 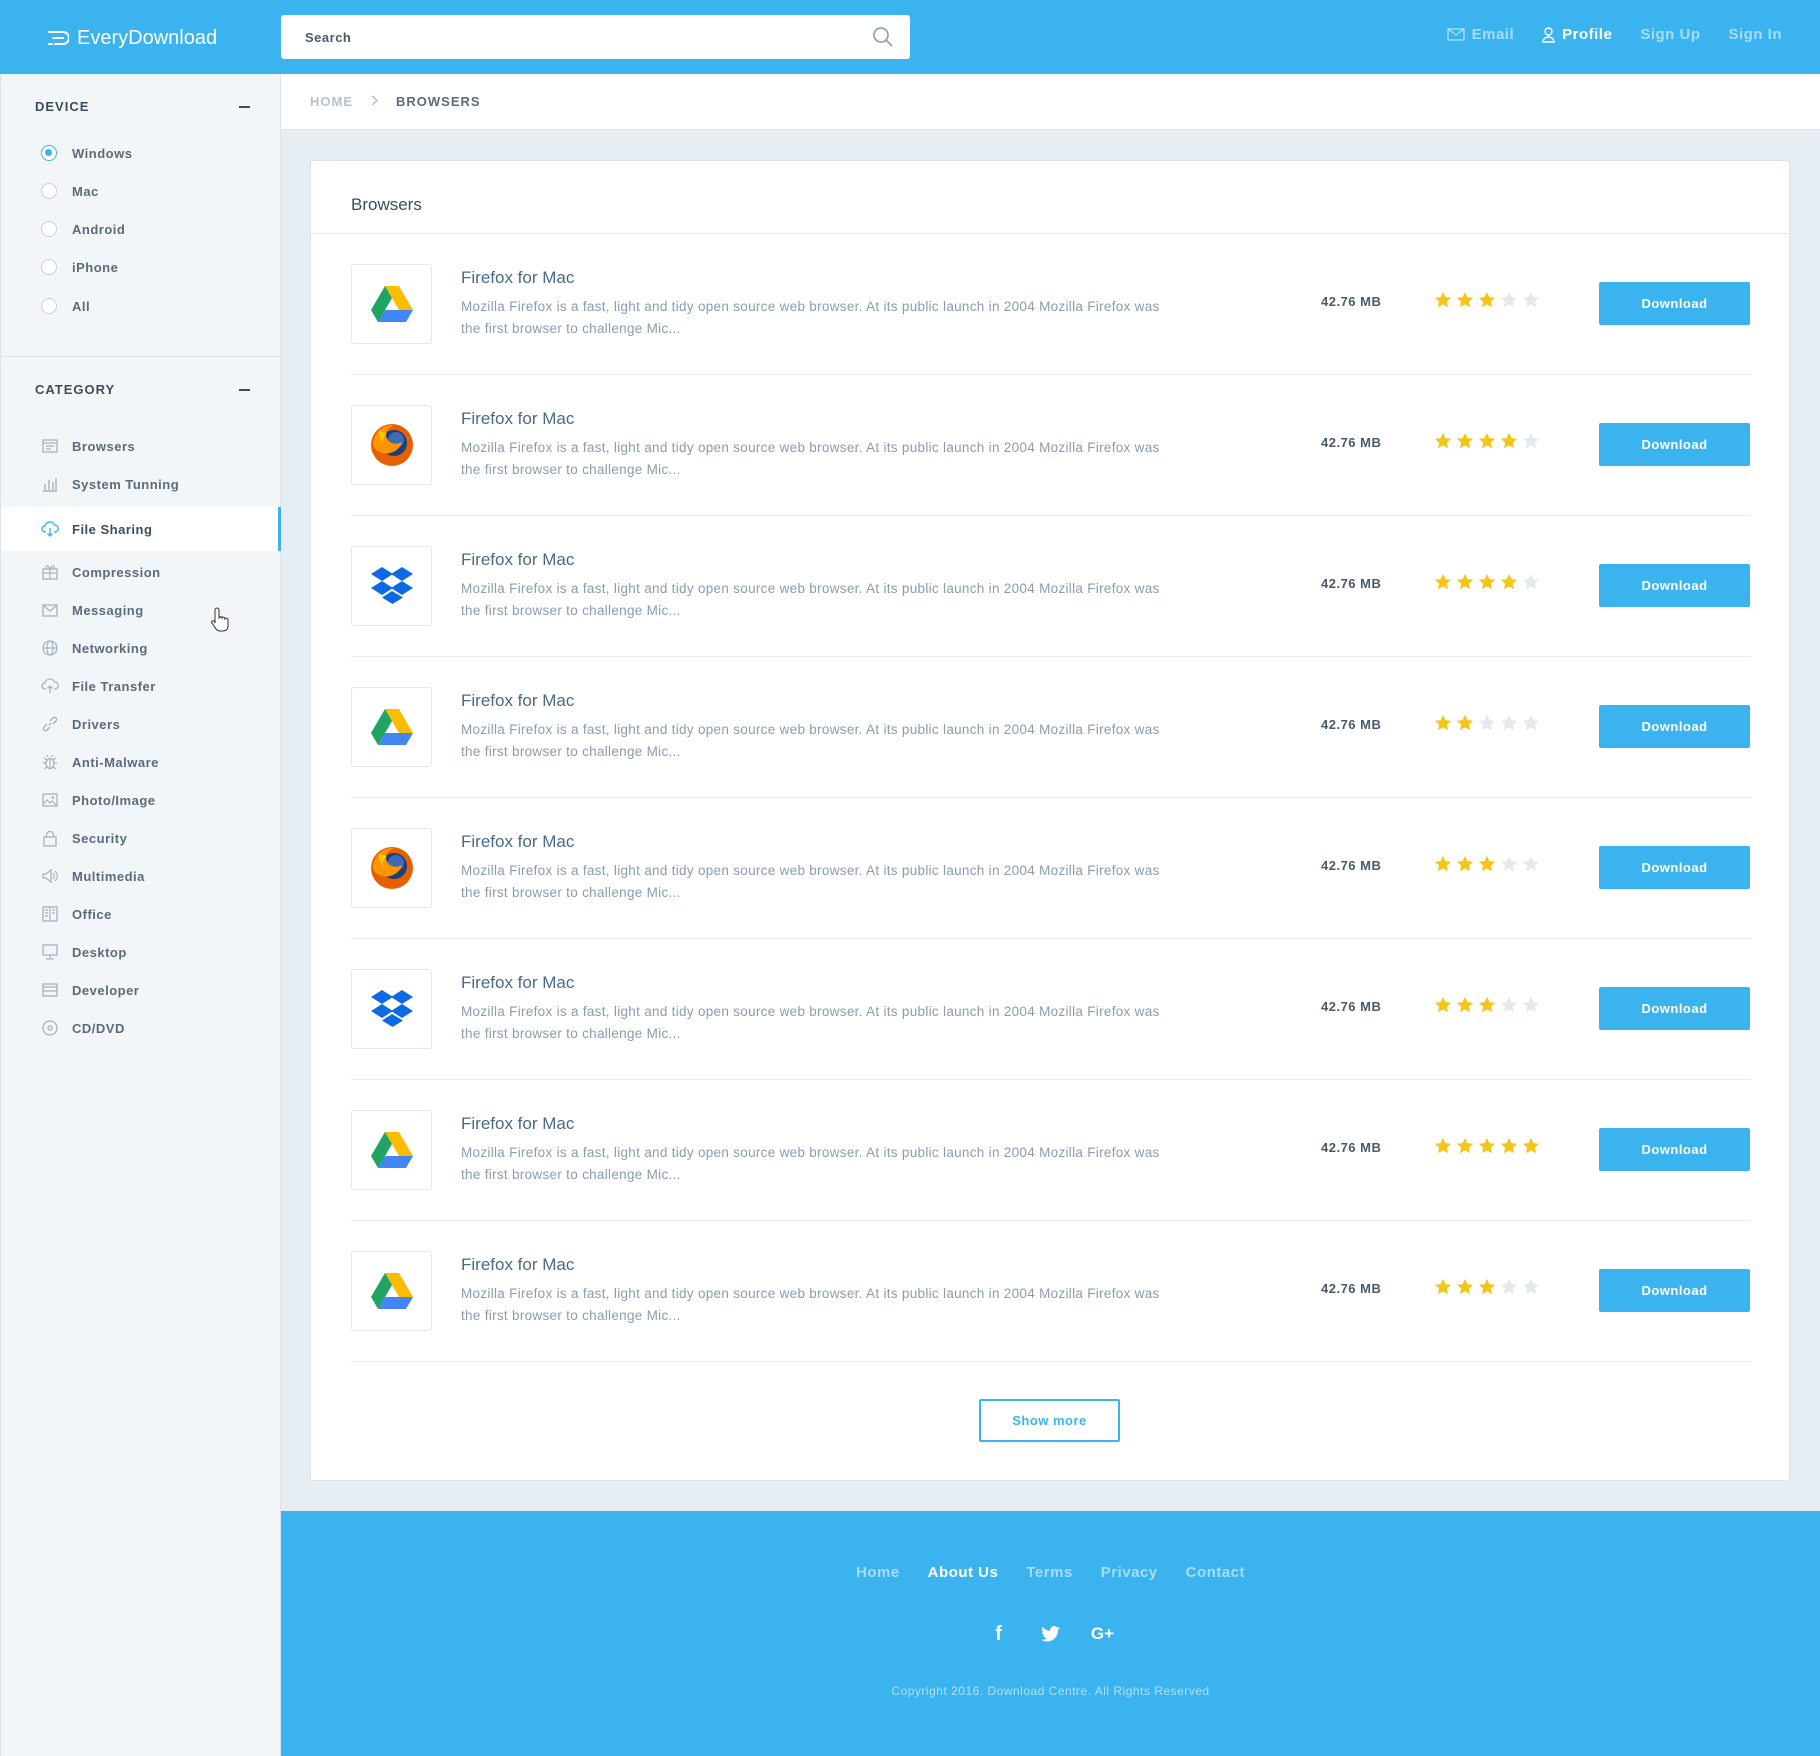 What do you see at coordinates (65, 306) in the screenshot?
I see `device-option-all: All` at bounding box center [65, 306].